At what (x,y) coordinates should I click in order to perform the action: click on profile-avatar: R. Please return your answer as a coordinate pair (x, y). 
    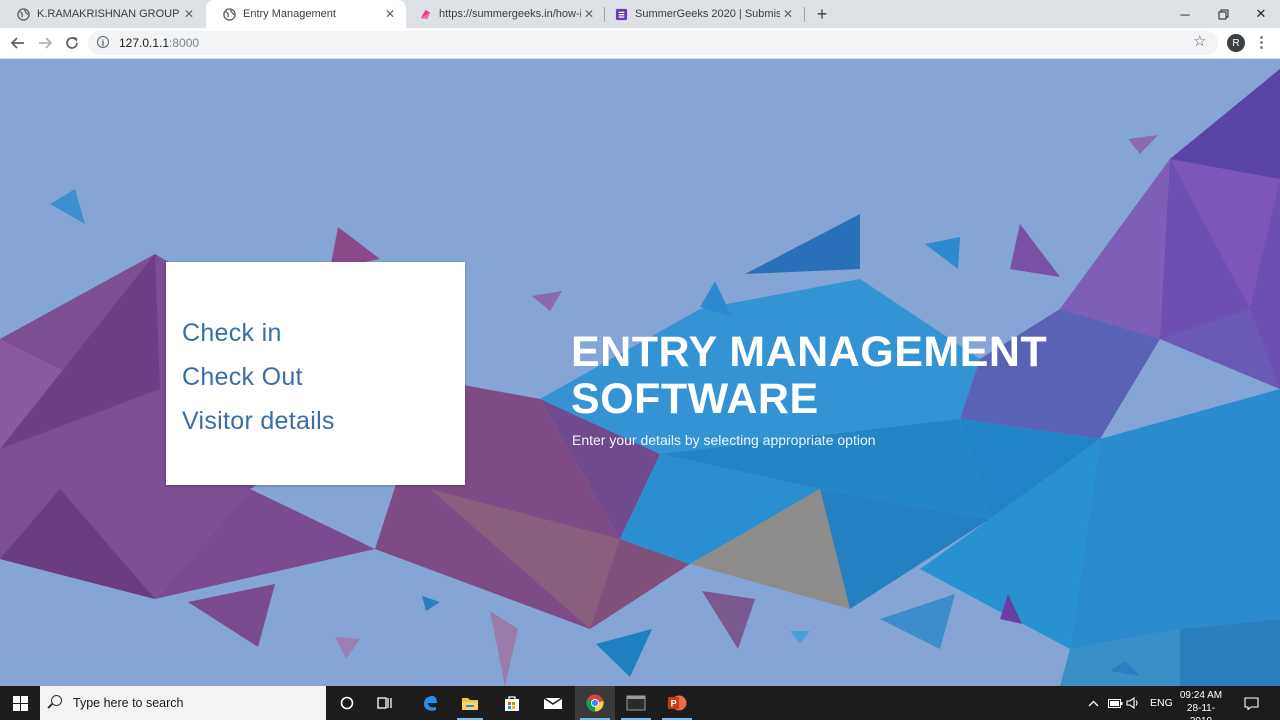
    Looking at the image, I should click on (1236, 43).